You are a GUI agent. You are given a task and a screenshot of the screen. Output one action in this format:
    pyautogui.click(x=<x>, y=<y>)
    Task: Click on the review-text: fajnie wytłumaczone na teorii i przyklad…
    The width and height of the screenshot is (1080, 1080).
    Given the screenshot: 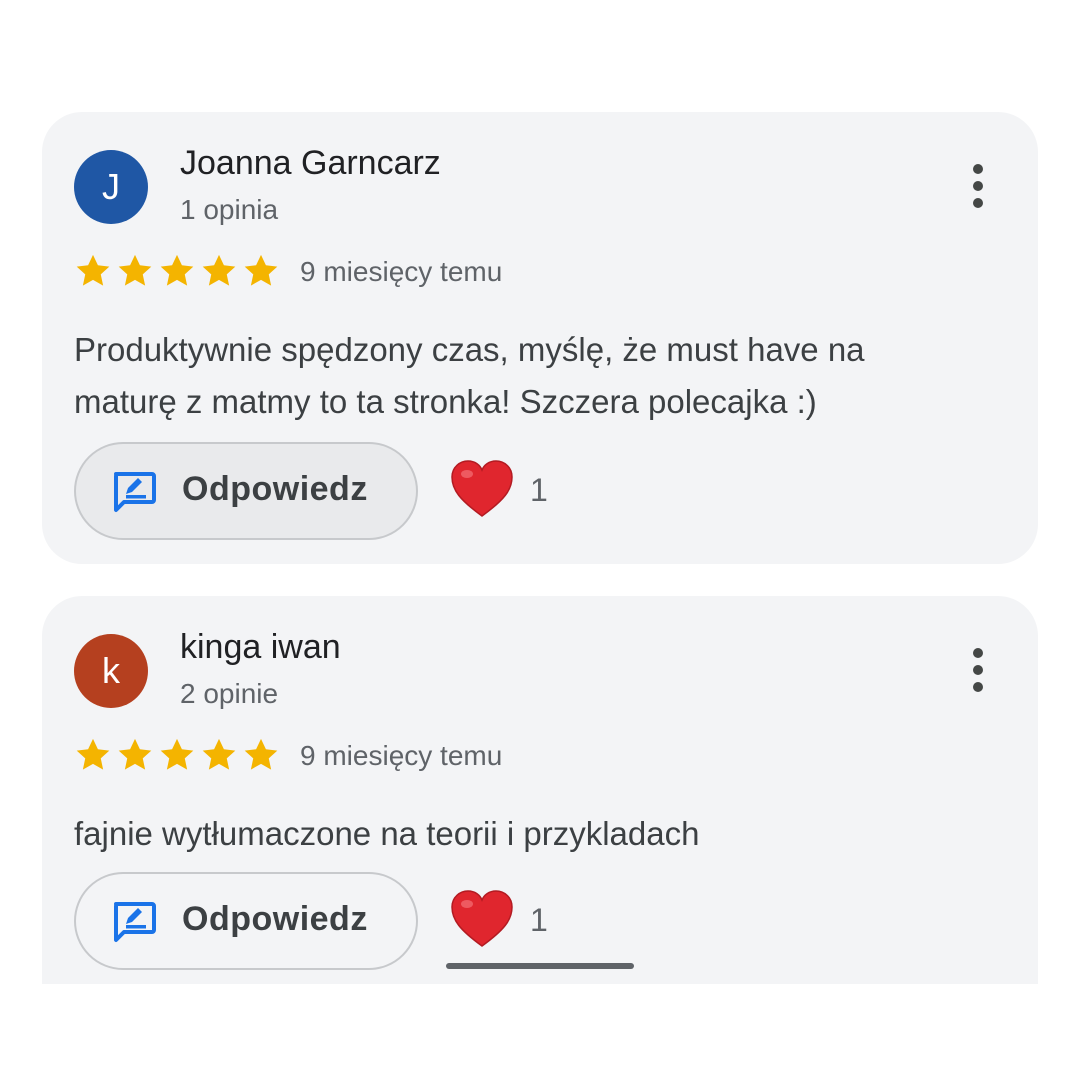 What is the action you would take?
    pyautogui.click(x=387, y=833)
    